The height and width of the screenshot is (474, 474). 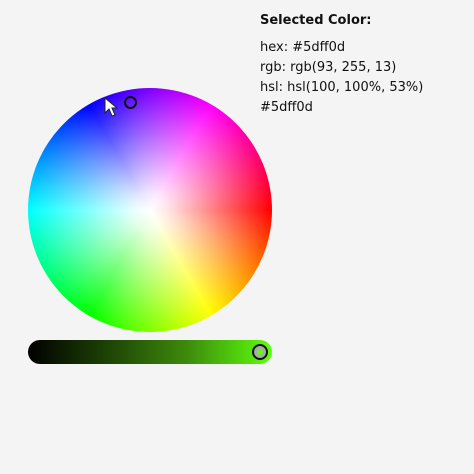 I want to click on arrow-cursor-icon, so click(x=111, y=107).